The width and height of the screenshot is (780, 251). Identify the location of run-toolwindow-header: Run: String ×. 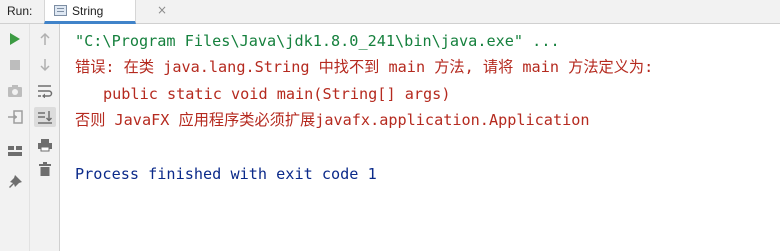
(390, 12).